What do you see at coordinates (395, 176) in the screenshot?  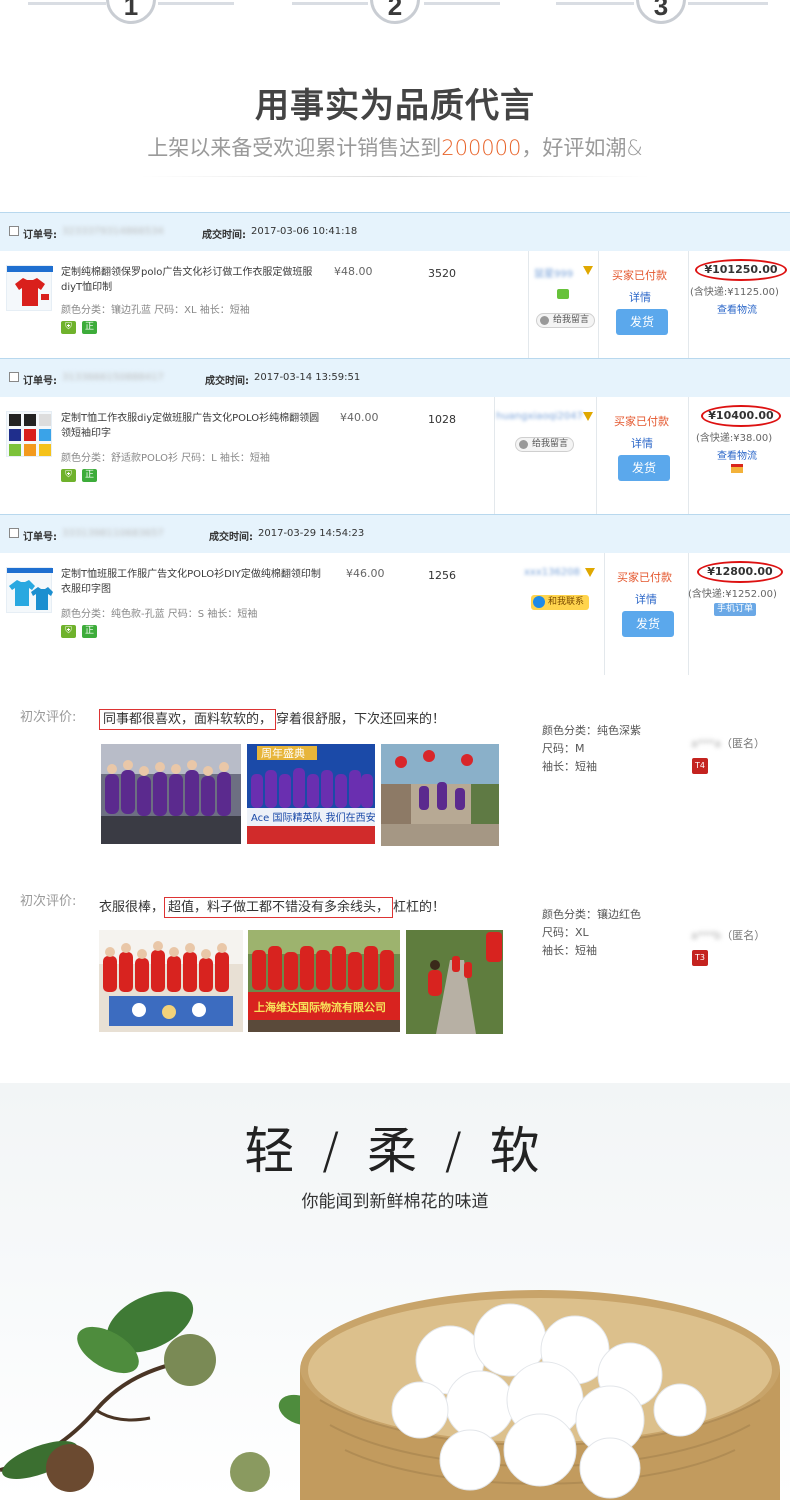 I see `divider` at bounding box center [395, 176].